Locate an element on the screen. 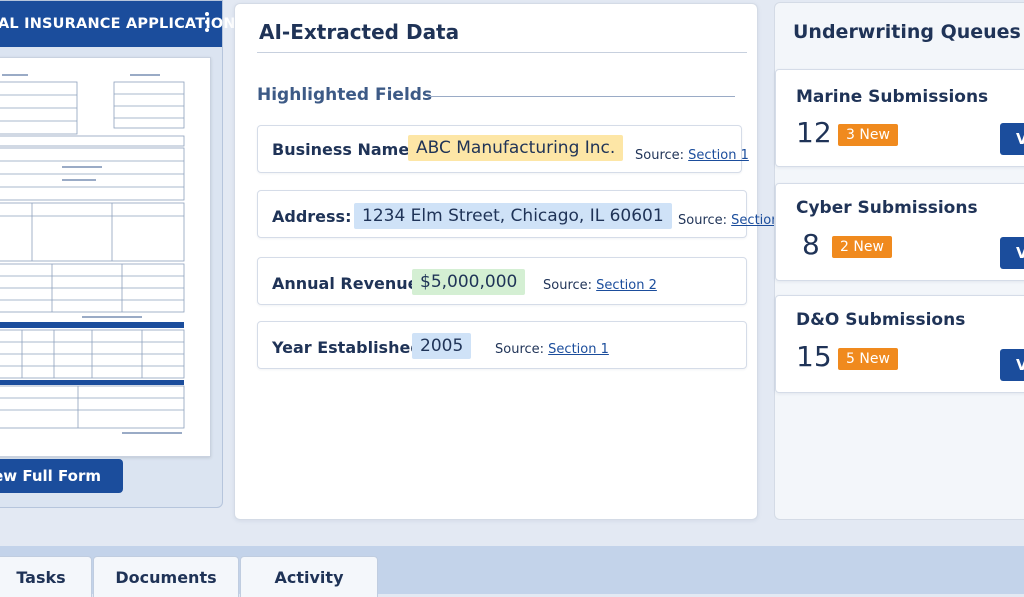 Image resolution: width=1024 pixels, height=597 pixels. application-header: AL INSURANCE APPLICATION is located at coordinates (118, 24).